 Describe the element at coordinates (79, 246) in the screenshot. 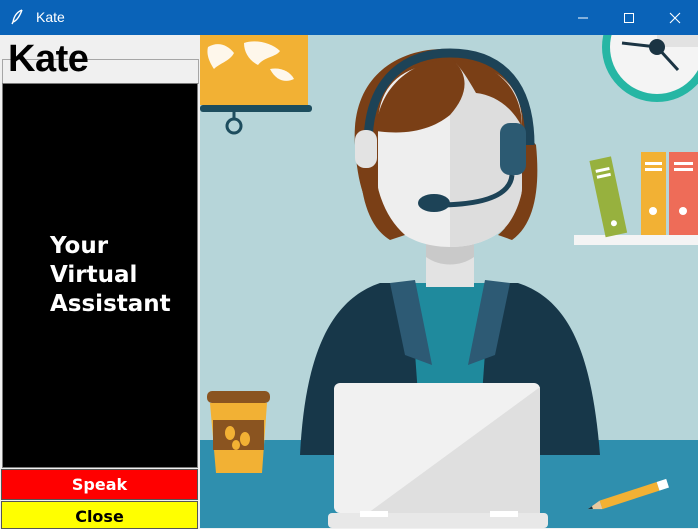

I see `tagline-line: Your` at that location.